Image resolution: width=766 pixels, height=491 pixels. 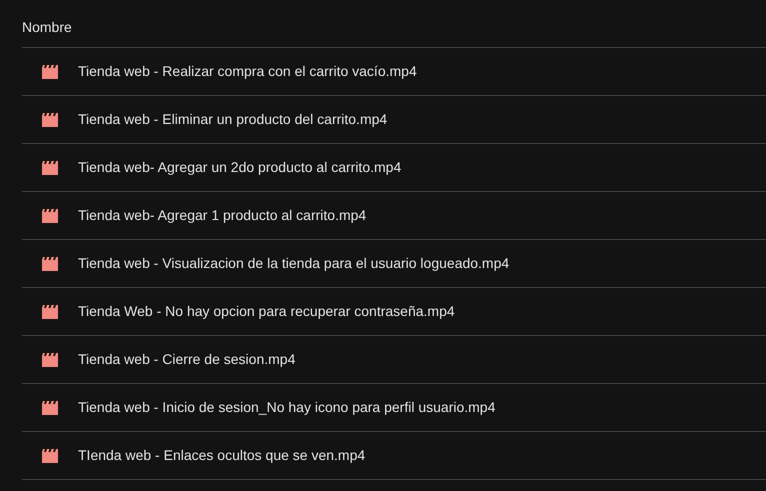 What do you see at coordinates (47, 27) in the screenshot?
I see `column-header: Nombre` at bounding box center [47, 27].